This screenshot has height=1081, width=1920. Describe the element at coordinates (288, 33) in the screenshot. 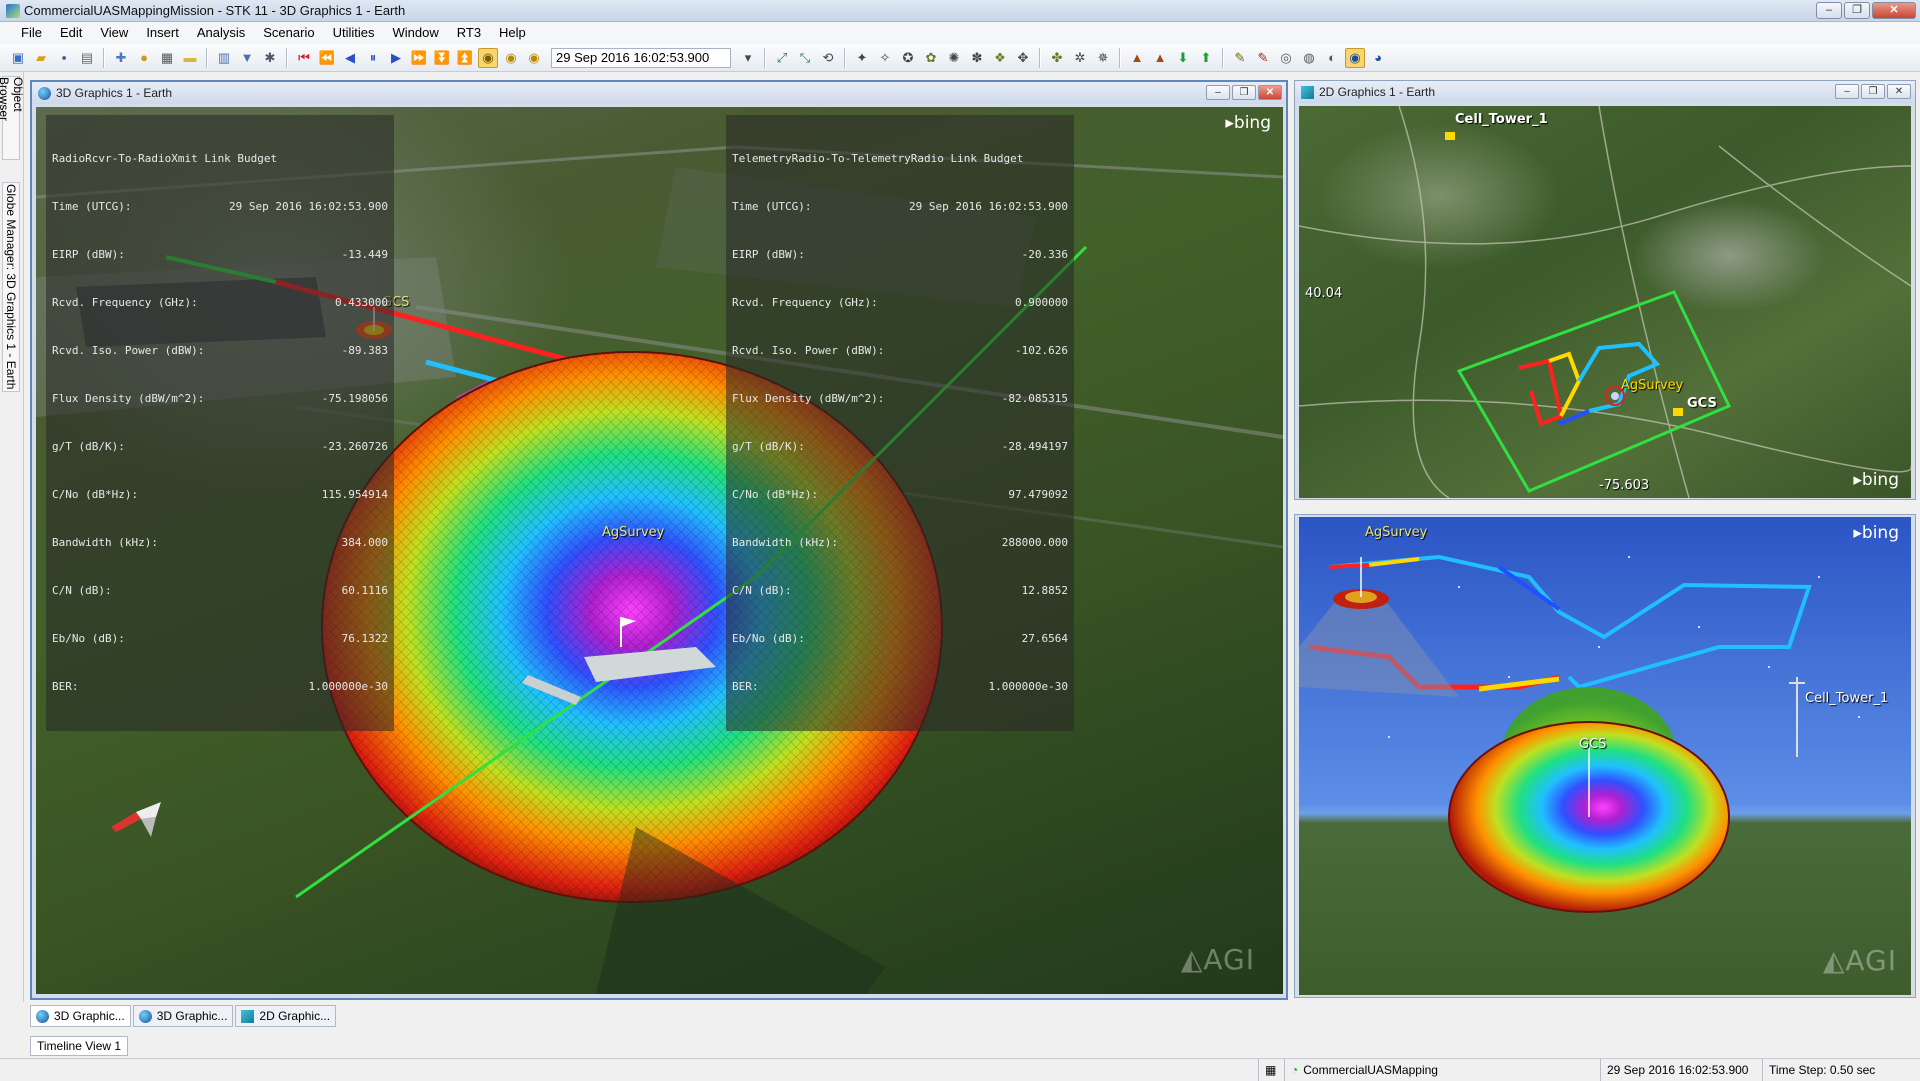

I see `menu-scenario: Scenario` at that location.